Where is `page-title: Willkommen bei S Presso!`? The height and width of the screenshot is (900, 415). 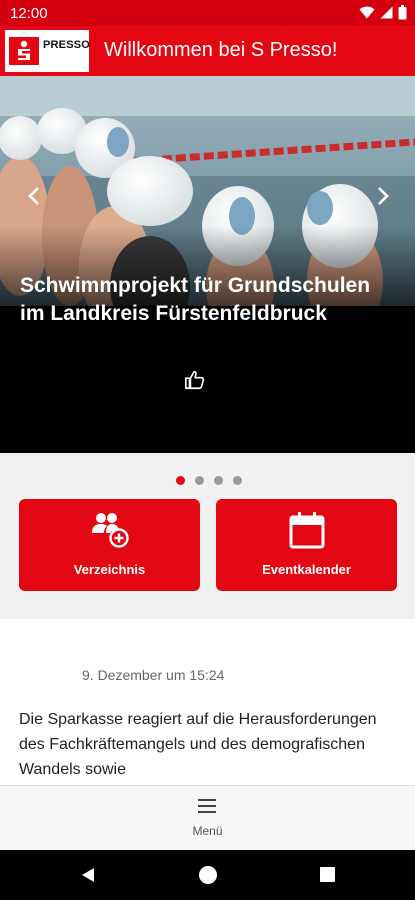 page-title: Willkommen bei S Presso! is located at coordinates (221, 50).